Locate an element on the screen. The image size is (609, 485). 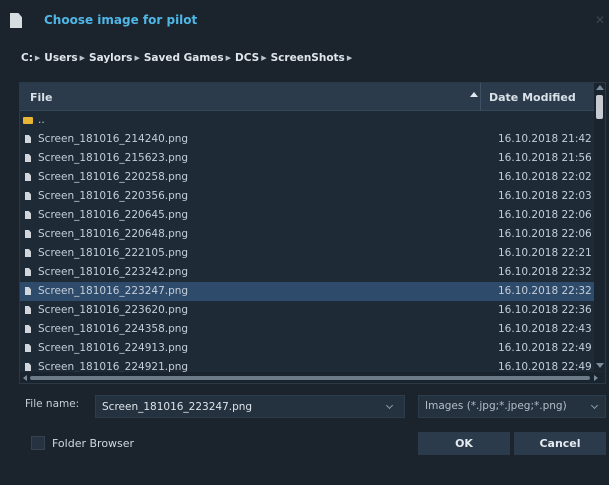
file-name-input is located at coordinates (242, 406).